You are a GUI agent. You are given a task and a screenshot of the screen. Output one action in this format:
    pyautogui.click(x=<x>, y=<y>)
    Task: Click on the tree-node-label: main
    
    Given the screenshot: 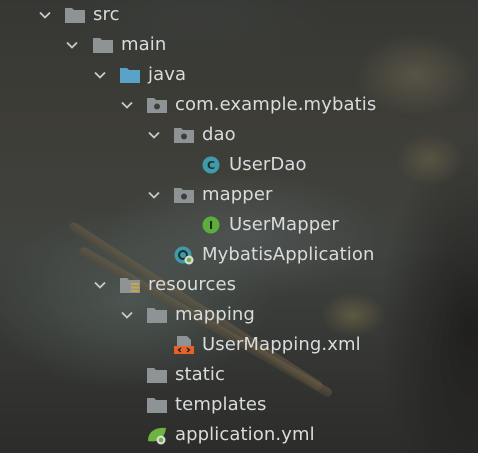 What is the action you would take?
    pyautogui.click(x=144, y=44)
    